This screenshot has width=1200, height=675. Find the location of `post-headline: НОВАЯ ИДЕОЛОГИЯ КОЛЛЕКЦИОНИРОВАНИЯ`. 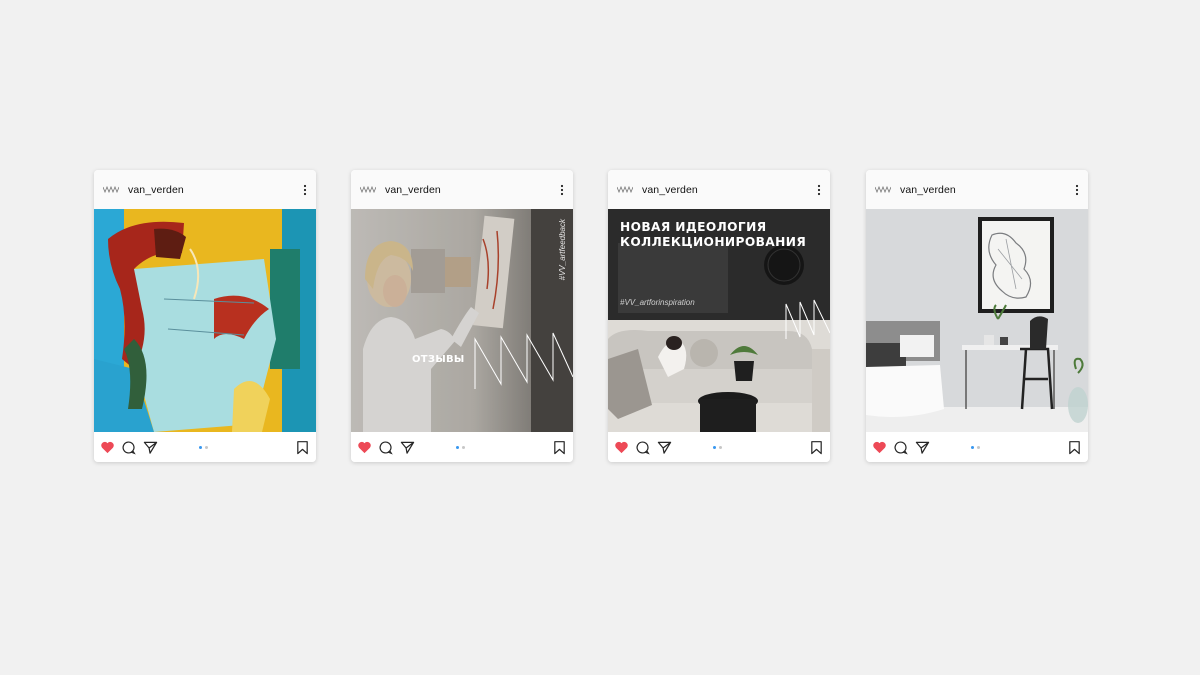

post-headline: НОВАЯ ИДЕОЛОГИЯ КОЛЛЕКЦИОНИРОВАНИЯ is located at coordinates (713, 234).